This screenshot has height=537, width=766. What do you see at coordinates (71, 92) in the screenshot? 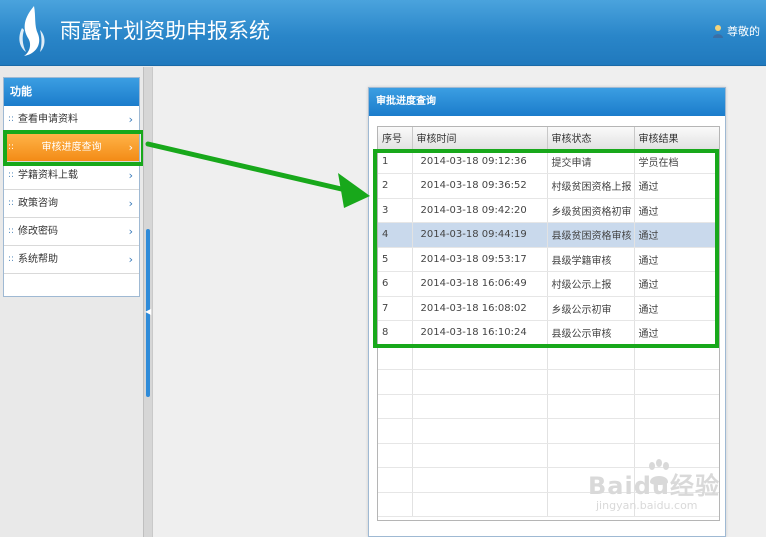
I see `function-panel-title: 功能` at bounding box center [71, 92].